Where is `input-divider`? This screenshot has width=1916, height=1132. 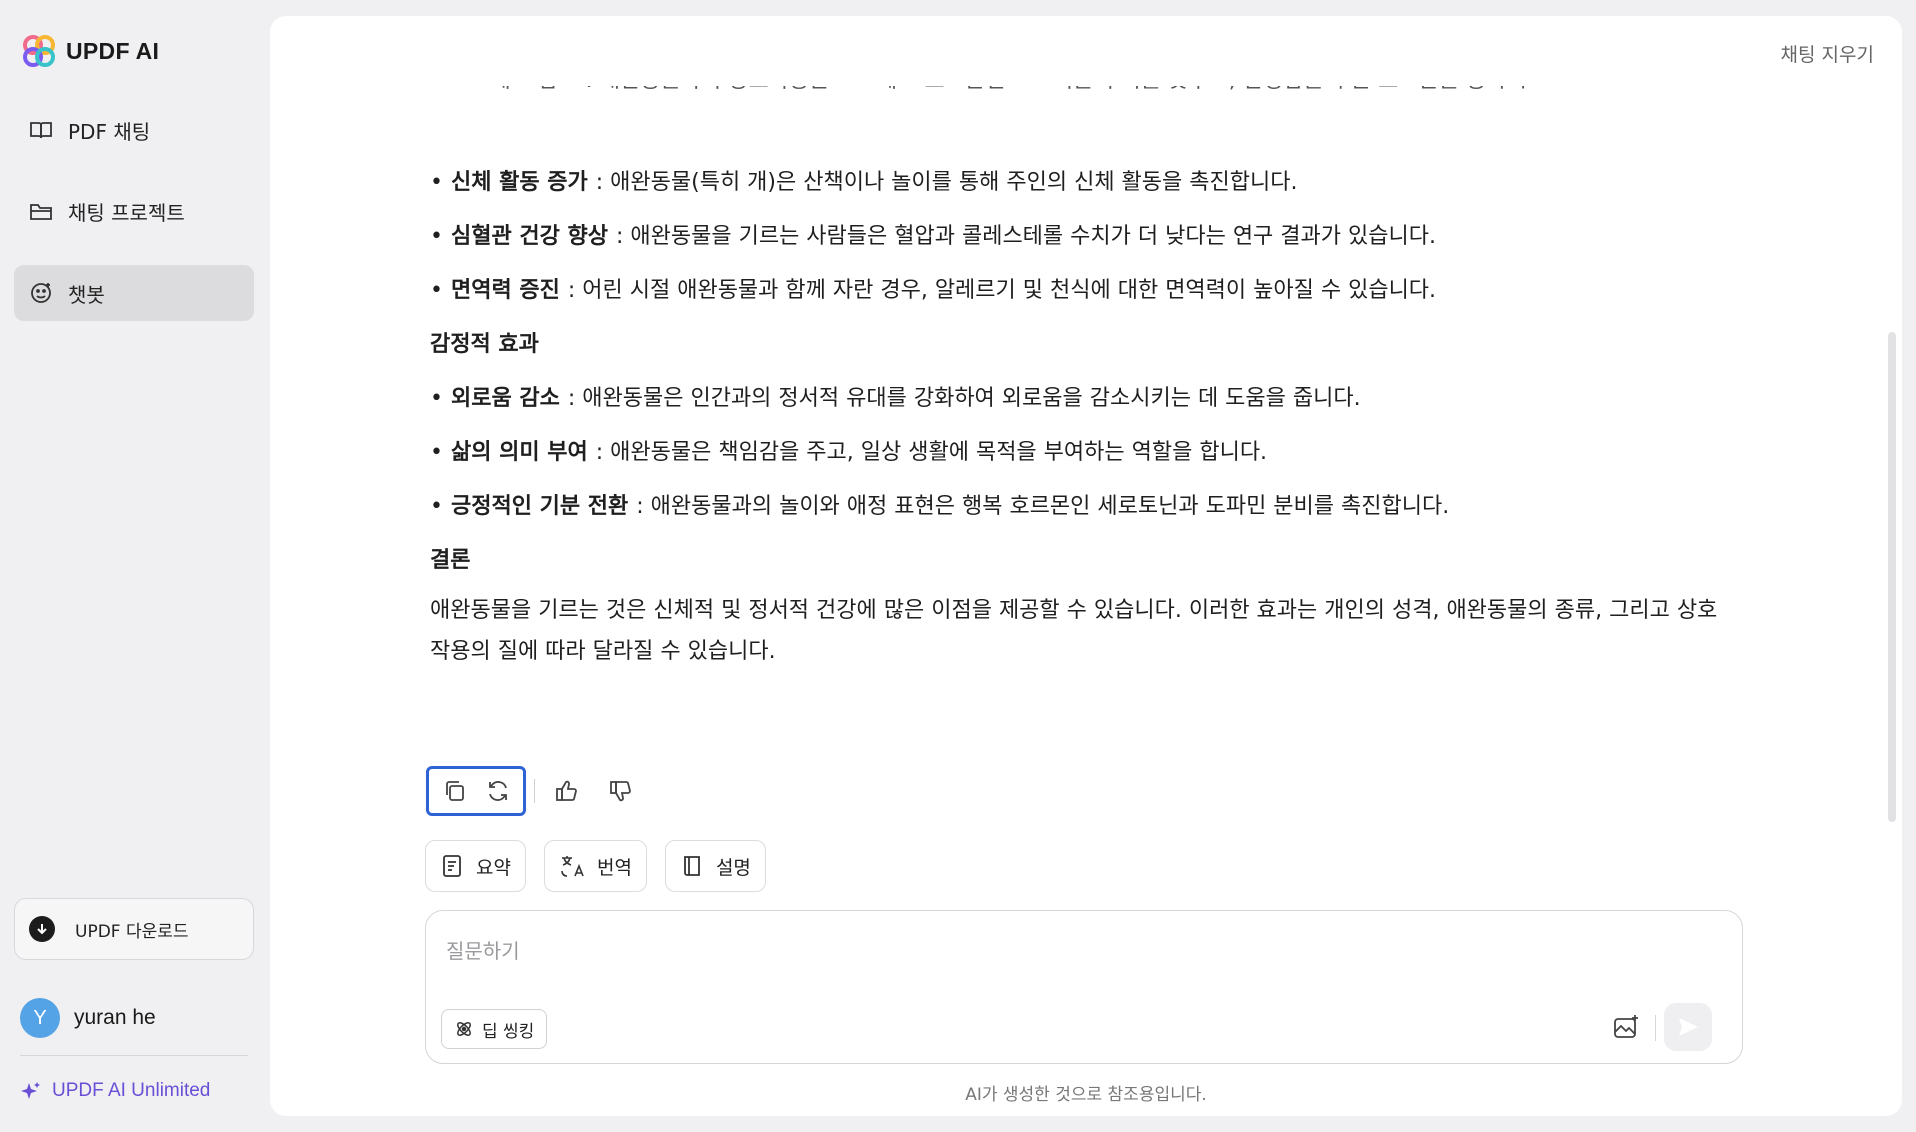
input-divider is located at coordinates (1655, 1028).